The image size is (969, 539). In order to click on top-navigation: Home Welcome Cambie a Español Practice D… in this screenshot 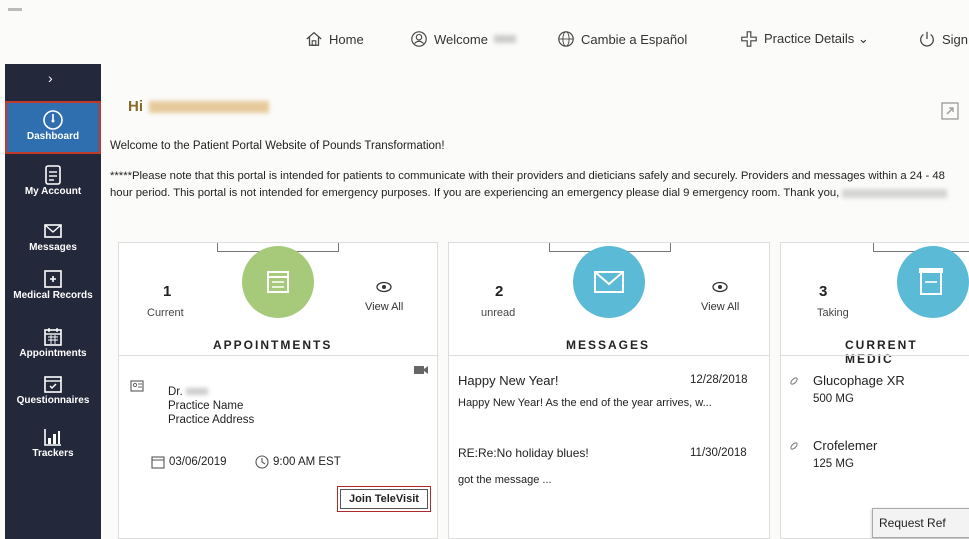, I will do `click(484, 43)`.